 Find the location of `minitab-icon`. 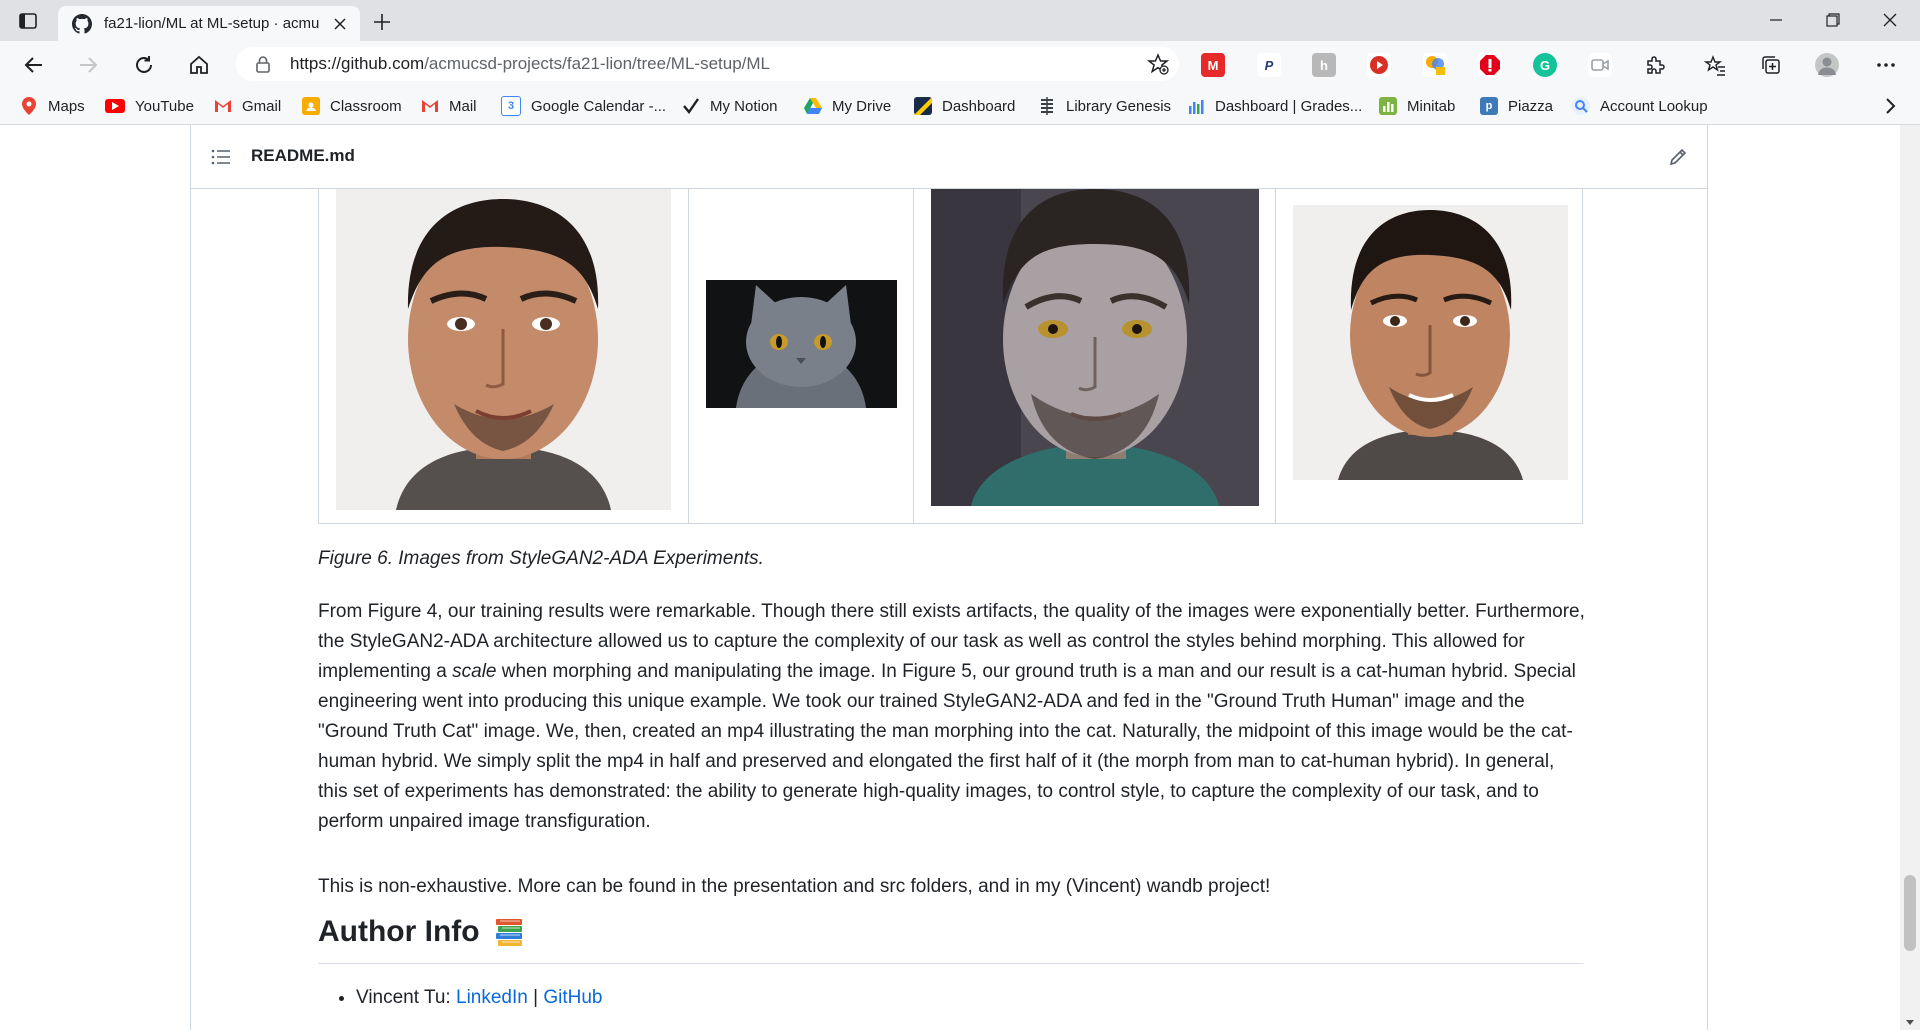

minitab-icon is located at coordinates (1388, 106).